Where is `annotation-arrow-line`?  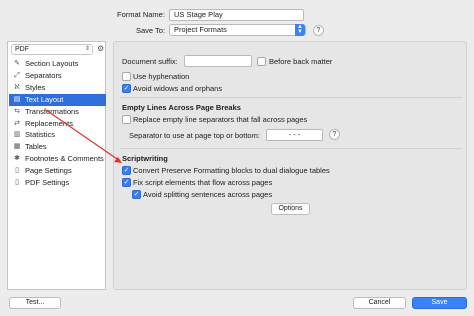
annotation-arrow-line is located at coordinates (83, 135).